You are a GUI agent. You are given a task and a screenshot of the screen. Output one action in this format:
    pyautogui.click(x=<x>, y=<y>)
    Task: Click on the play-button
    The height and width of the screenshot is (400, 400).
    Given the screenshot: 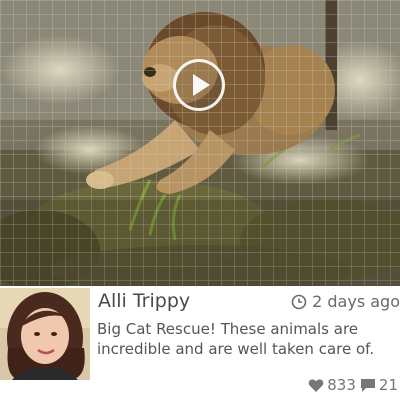 What is the action you would take?
    pyautogui.click(x=199, y=85)
    